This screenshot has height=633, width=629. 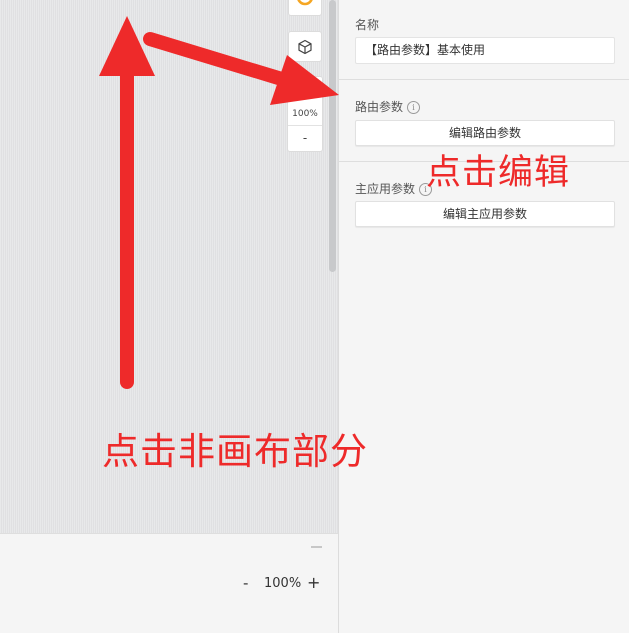 I want to click on bottom-zoom-bar: - 100% +, so click(x=169, y=583).